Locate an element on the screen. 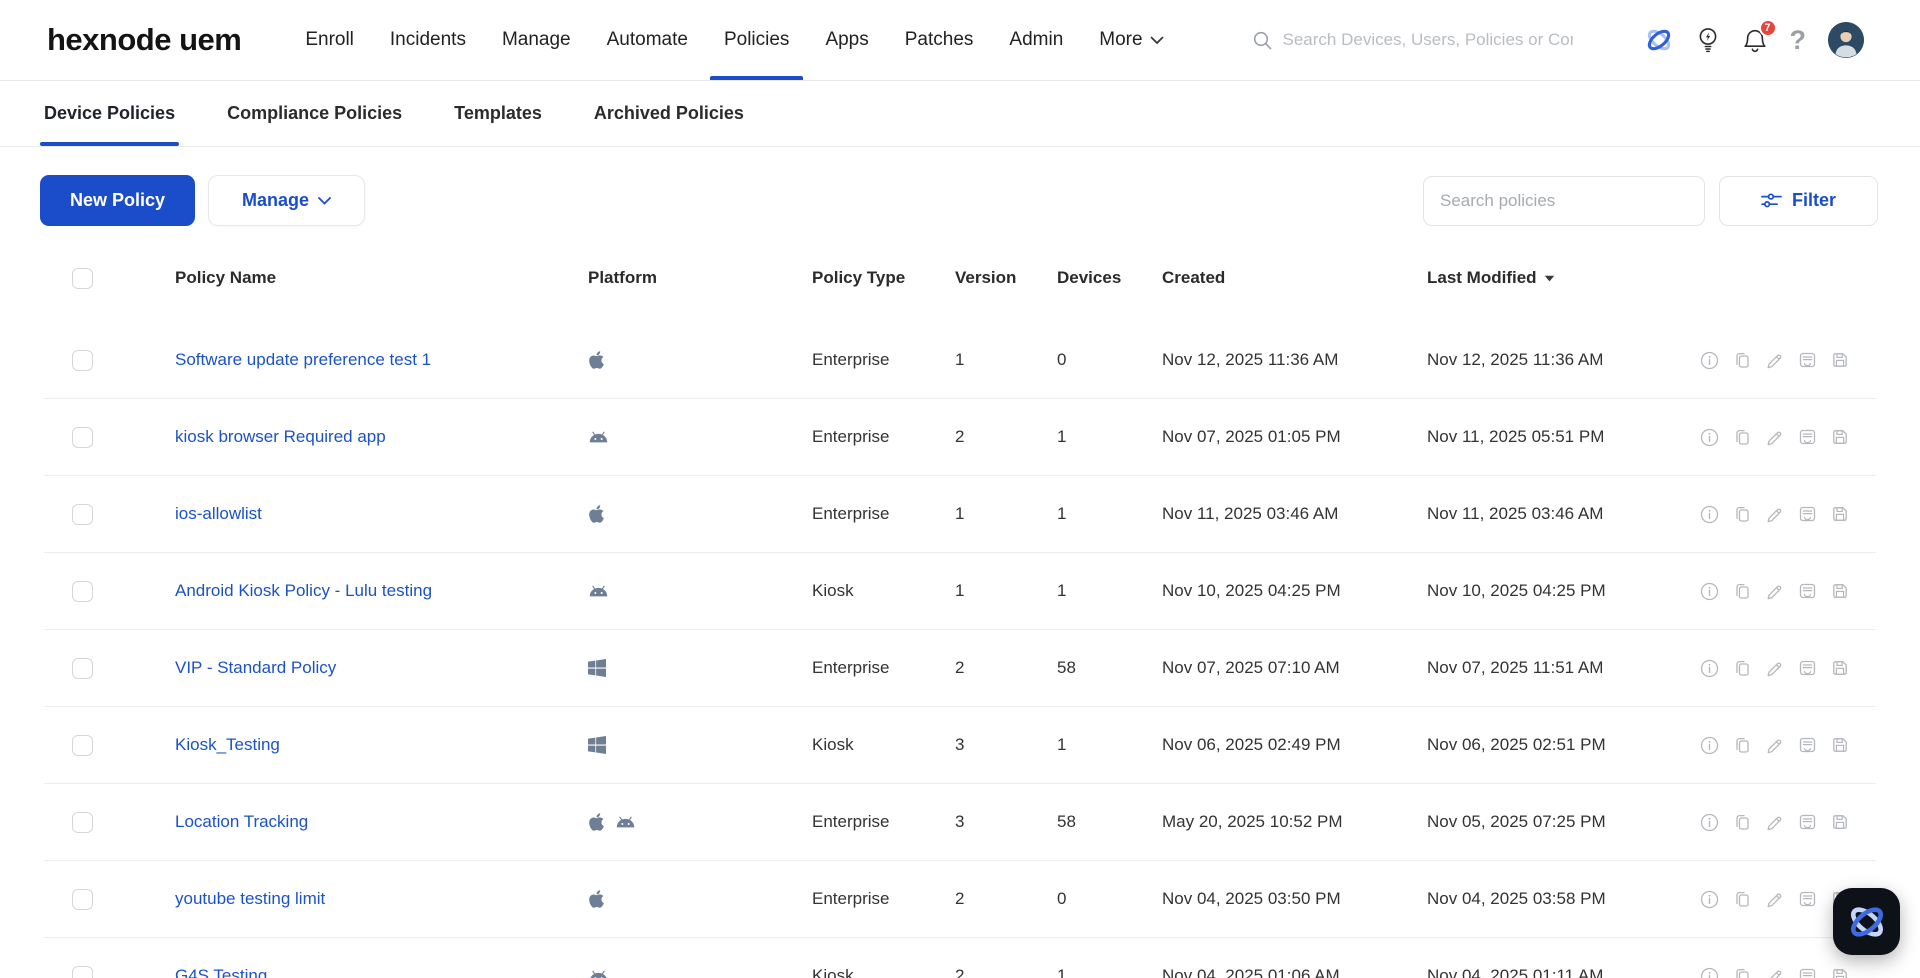  help-icon: ? is located at coordinates (1798, 40).